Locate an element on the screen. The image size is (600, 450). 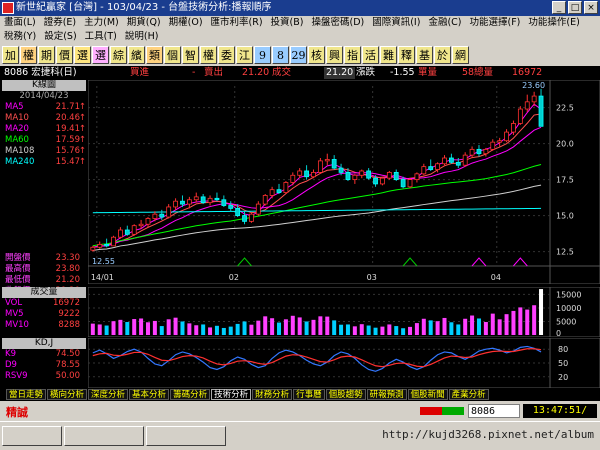
menu-item: 設定(S) is located at coordinates (60, 37).